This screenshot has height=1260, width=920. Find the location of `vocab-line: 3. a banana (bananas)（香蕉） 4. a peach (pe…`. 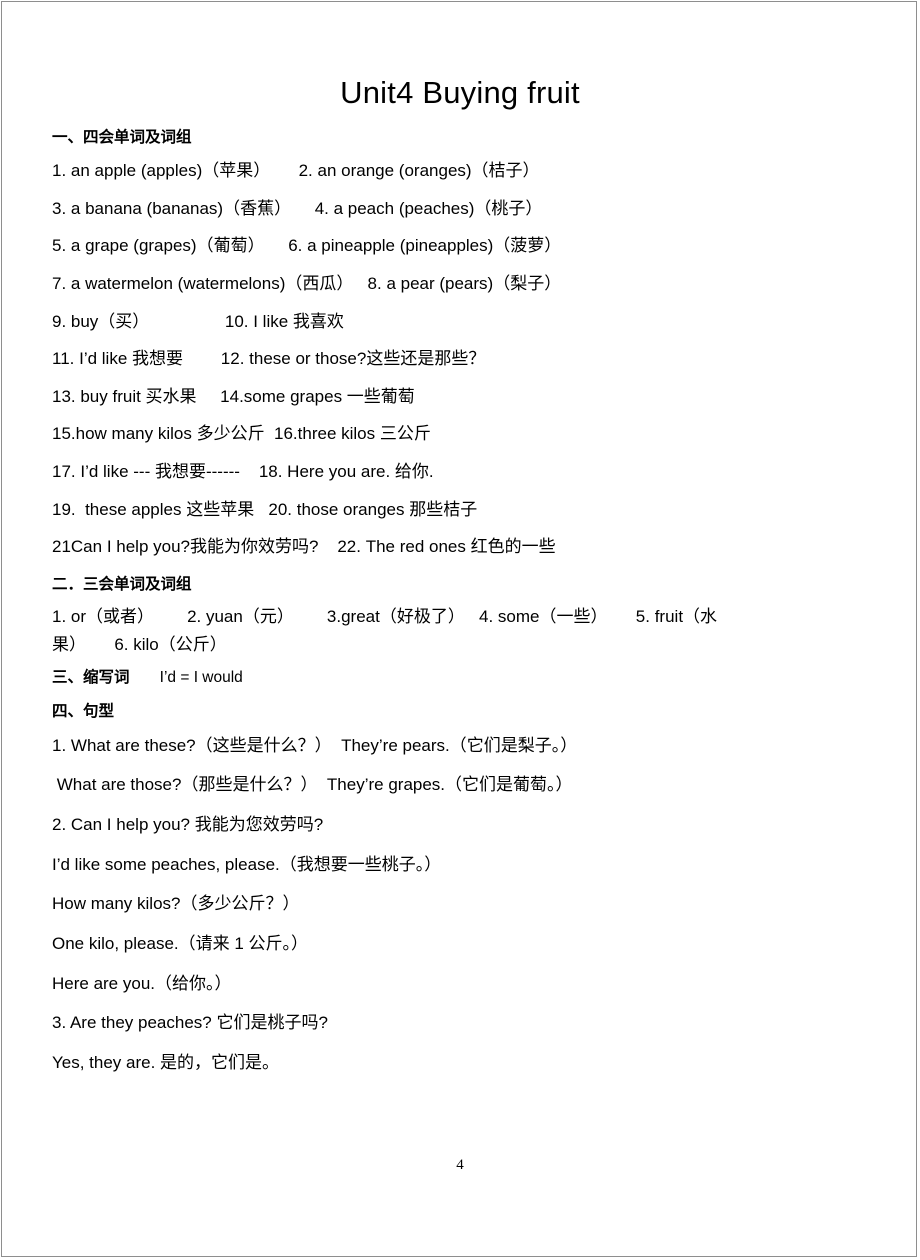

vocab-line: 3. a banana (bananas)（香蕉） 4. a peach (pe… is located at coordinates (297, 208).